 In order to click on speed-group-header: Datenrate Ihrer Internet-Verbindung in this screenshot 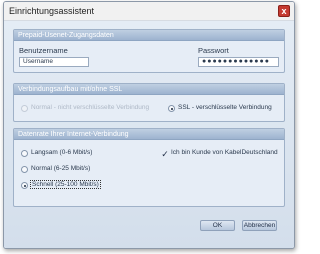, I will do `click(149, 134)`.